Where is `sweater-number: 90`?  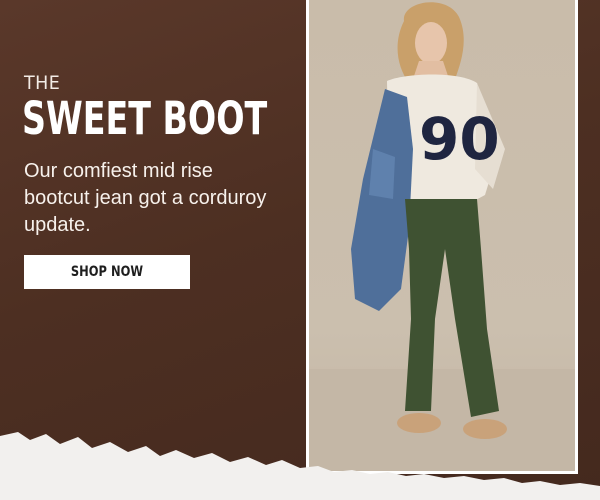
sweater-number: 90 is located at coordinates (459, 139).